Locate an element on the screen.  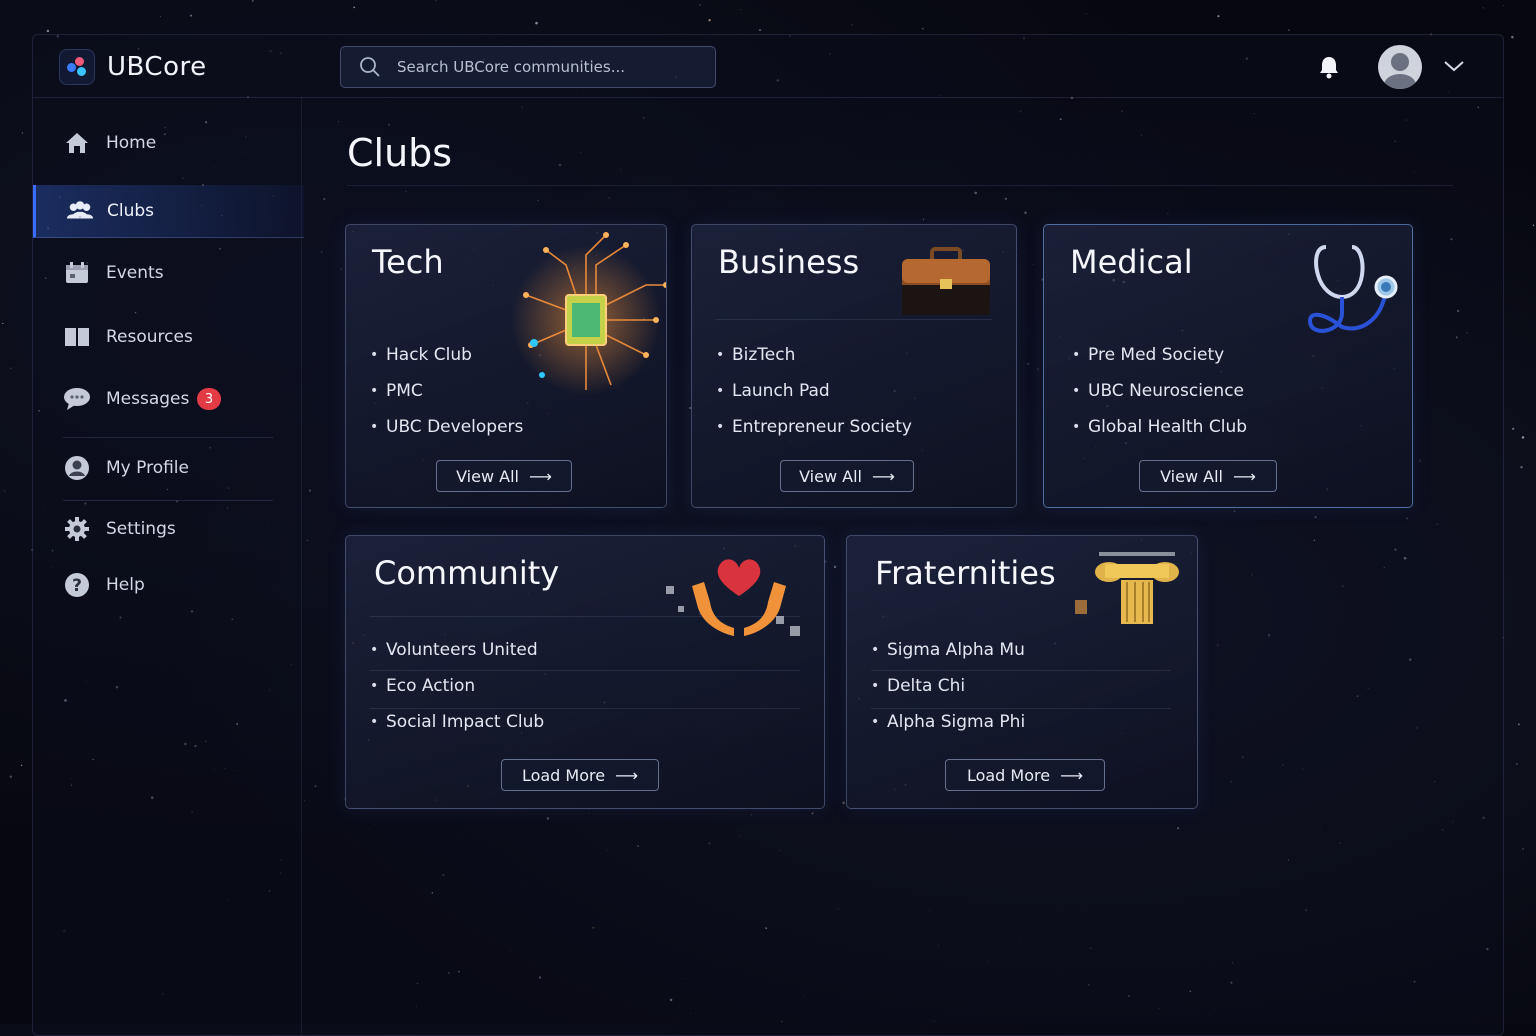
list-item: Sigma Alpha Mu is located at coordinates (948, 650).